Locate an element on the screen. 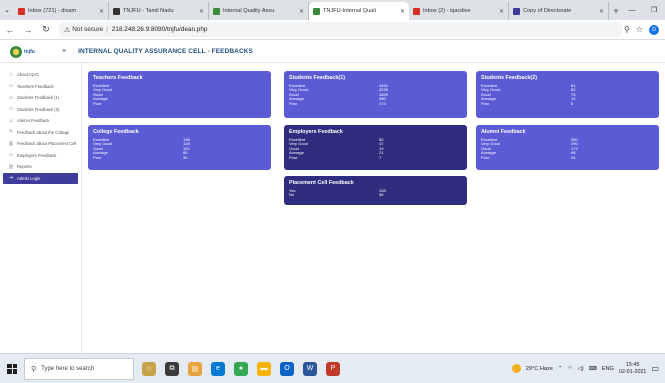  sidebar-item: ▭ Students Feedback (2) is located at coordinates (40, 110).